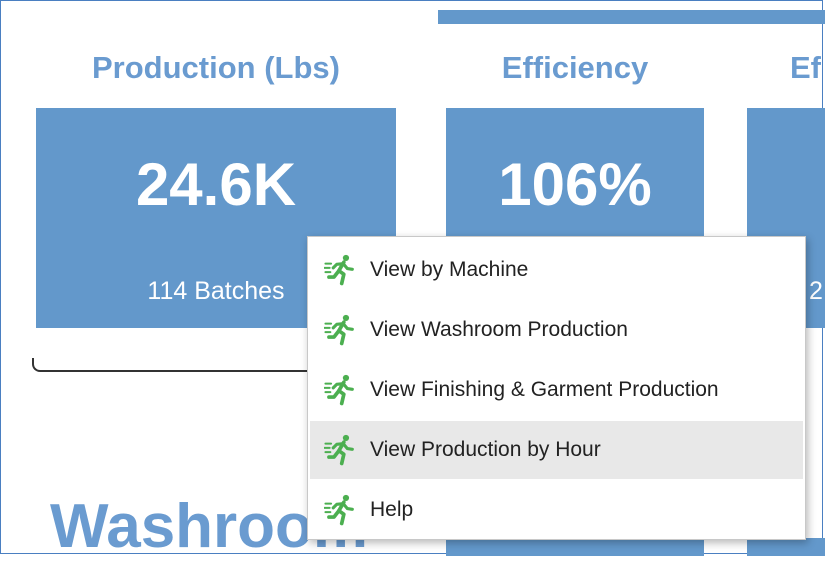 Image resolution: width=825 pixels, height=562 pixels. Describe the element at coordinates (631, 17) in the screenshot. I see `top-strip` at that location.